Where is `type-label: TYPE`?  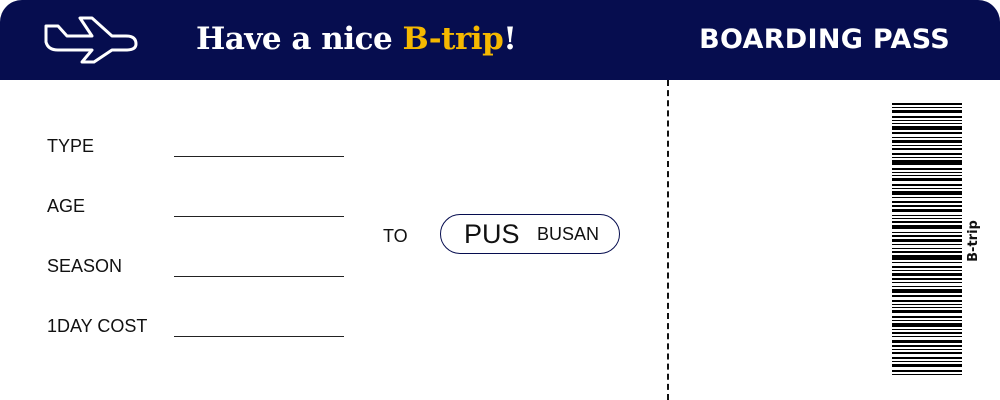
type-label: TYPE is located at coordinates (71, 146).